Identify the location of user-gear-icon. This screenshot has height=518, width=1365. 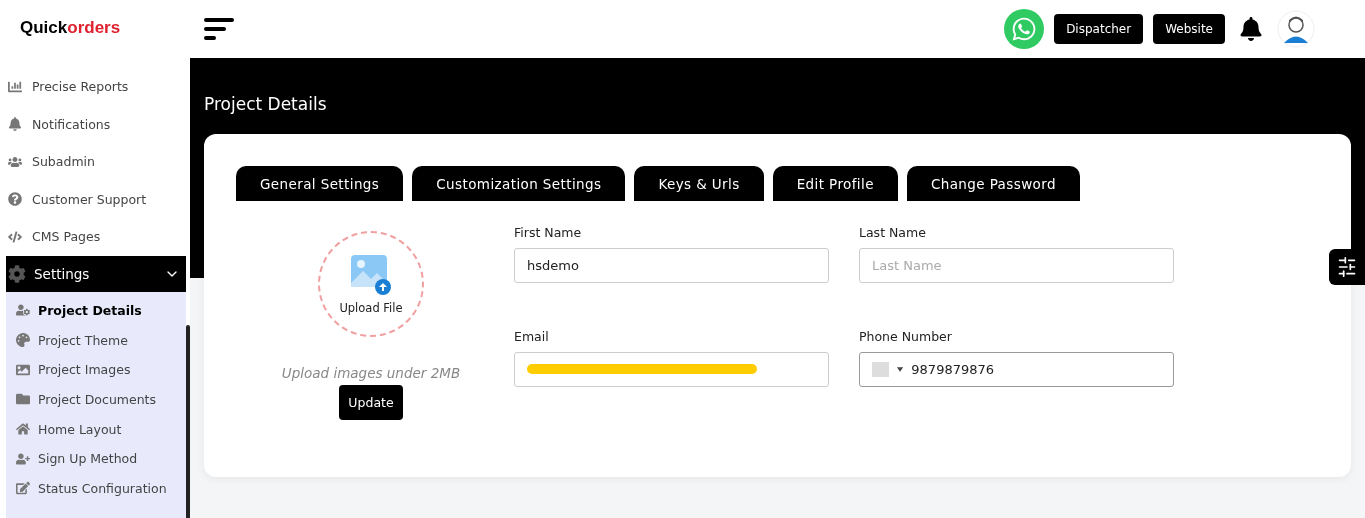
(23, 310).